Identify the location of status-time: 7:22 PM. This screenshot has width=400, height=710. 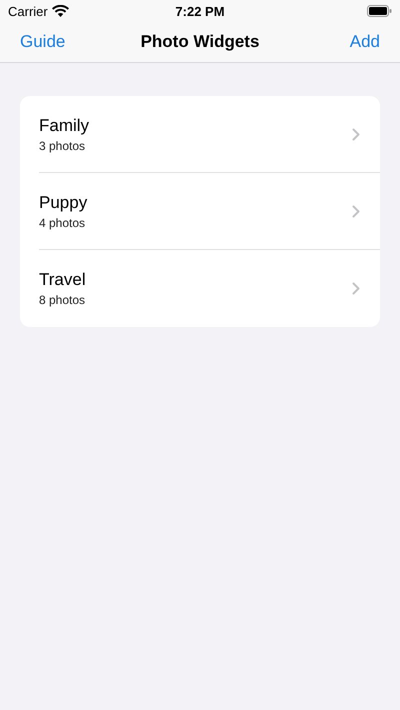
(200, 11).